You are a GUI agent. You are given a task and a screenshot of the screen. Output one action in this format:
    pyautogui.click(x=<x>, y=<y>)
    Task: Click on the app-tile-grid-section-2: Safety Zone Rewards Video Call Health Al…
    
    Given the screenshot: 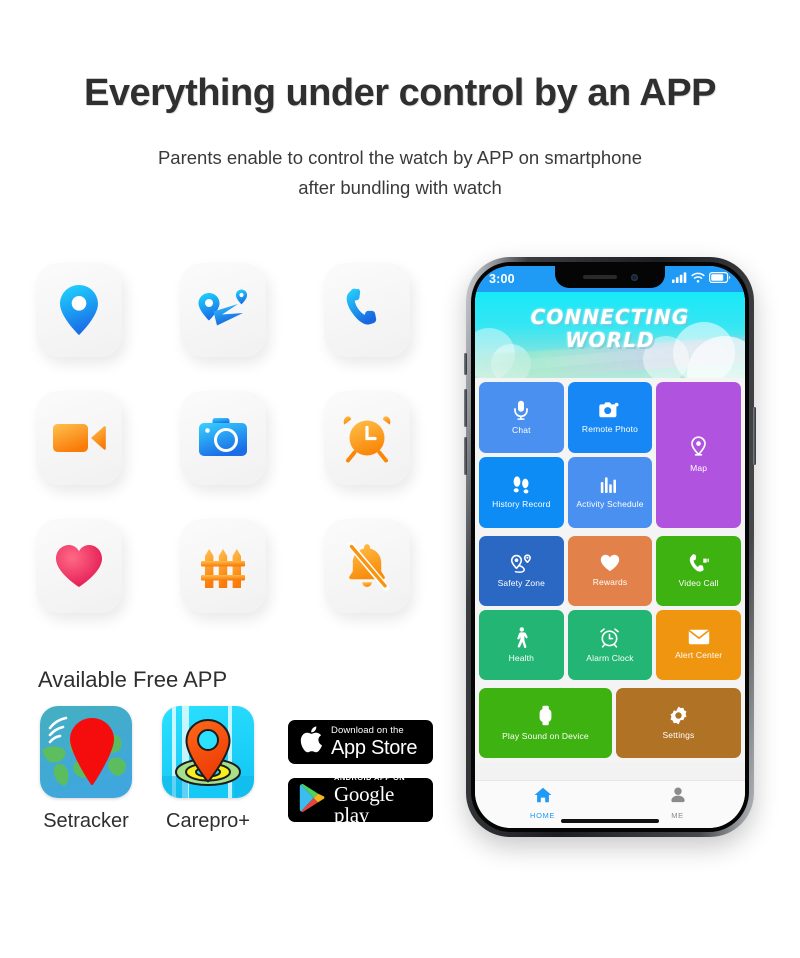 What is the action you would take?
    pyautogui.click(x=610, y=608)
    